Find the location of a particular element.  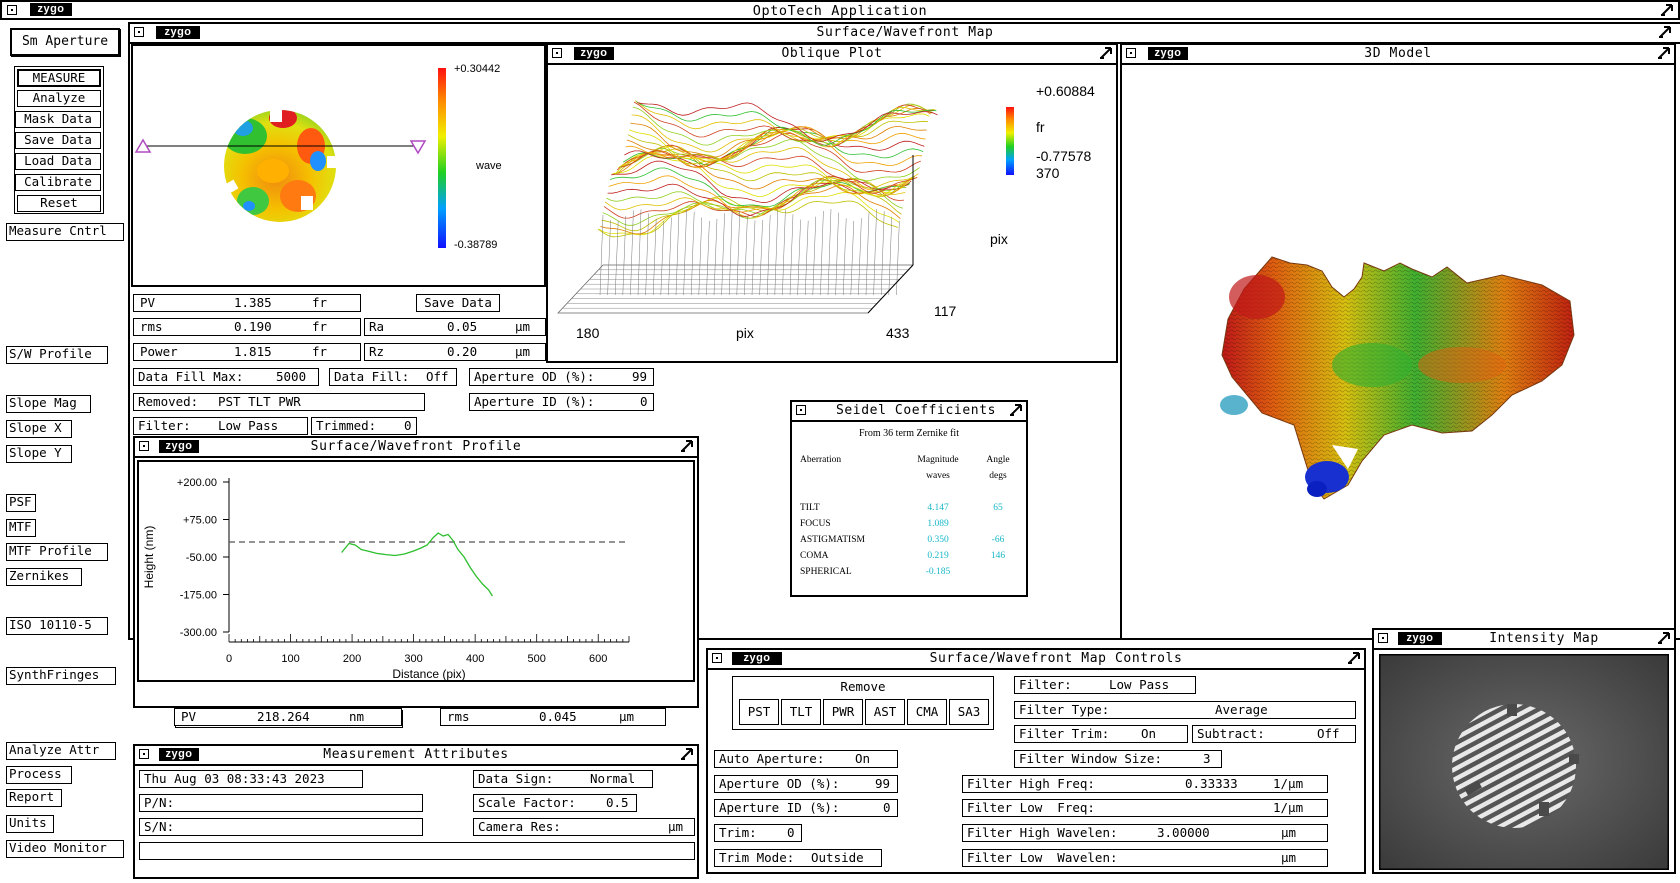

remove-sa3-button: SA3 is located at coordinates (969, 712).